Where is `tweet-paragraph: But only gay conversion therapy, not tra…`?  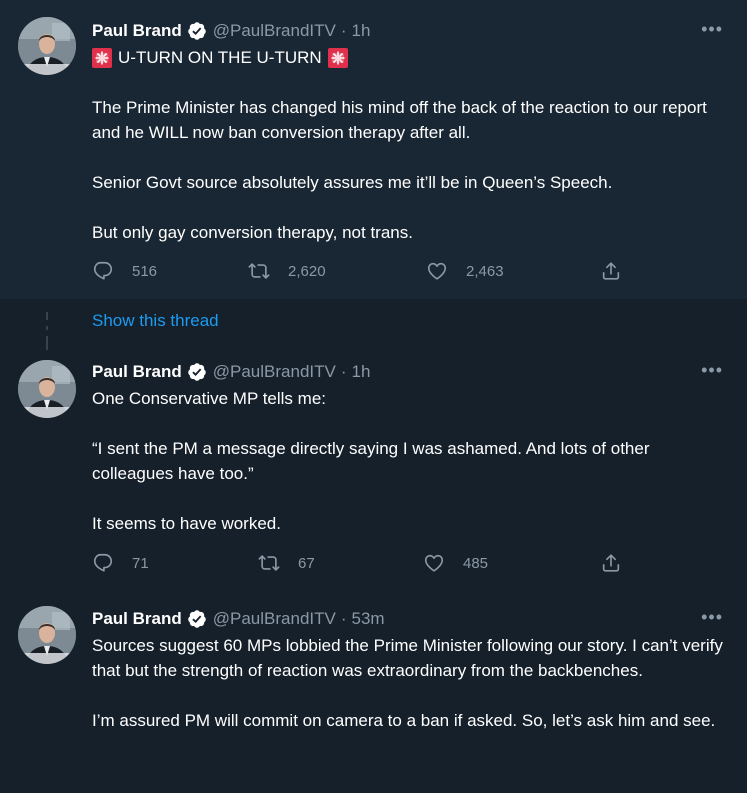
tweet-paragraph: But only gay conversion therapy, not tra… is located at coordinates (252, 232).